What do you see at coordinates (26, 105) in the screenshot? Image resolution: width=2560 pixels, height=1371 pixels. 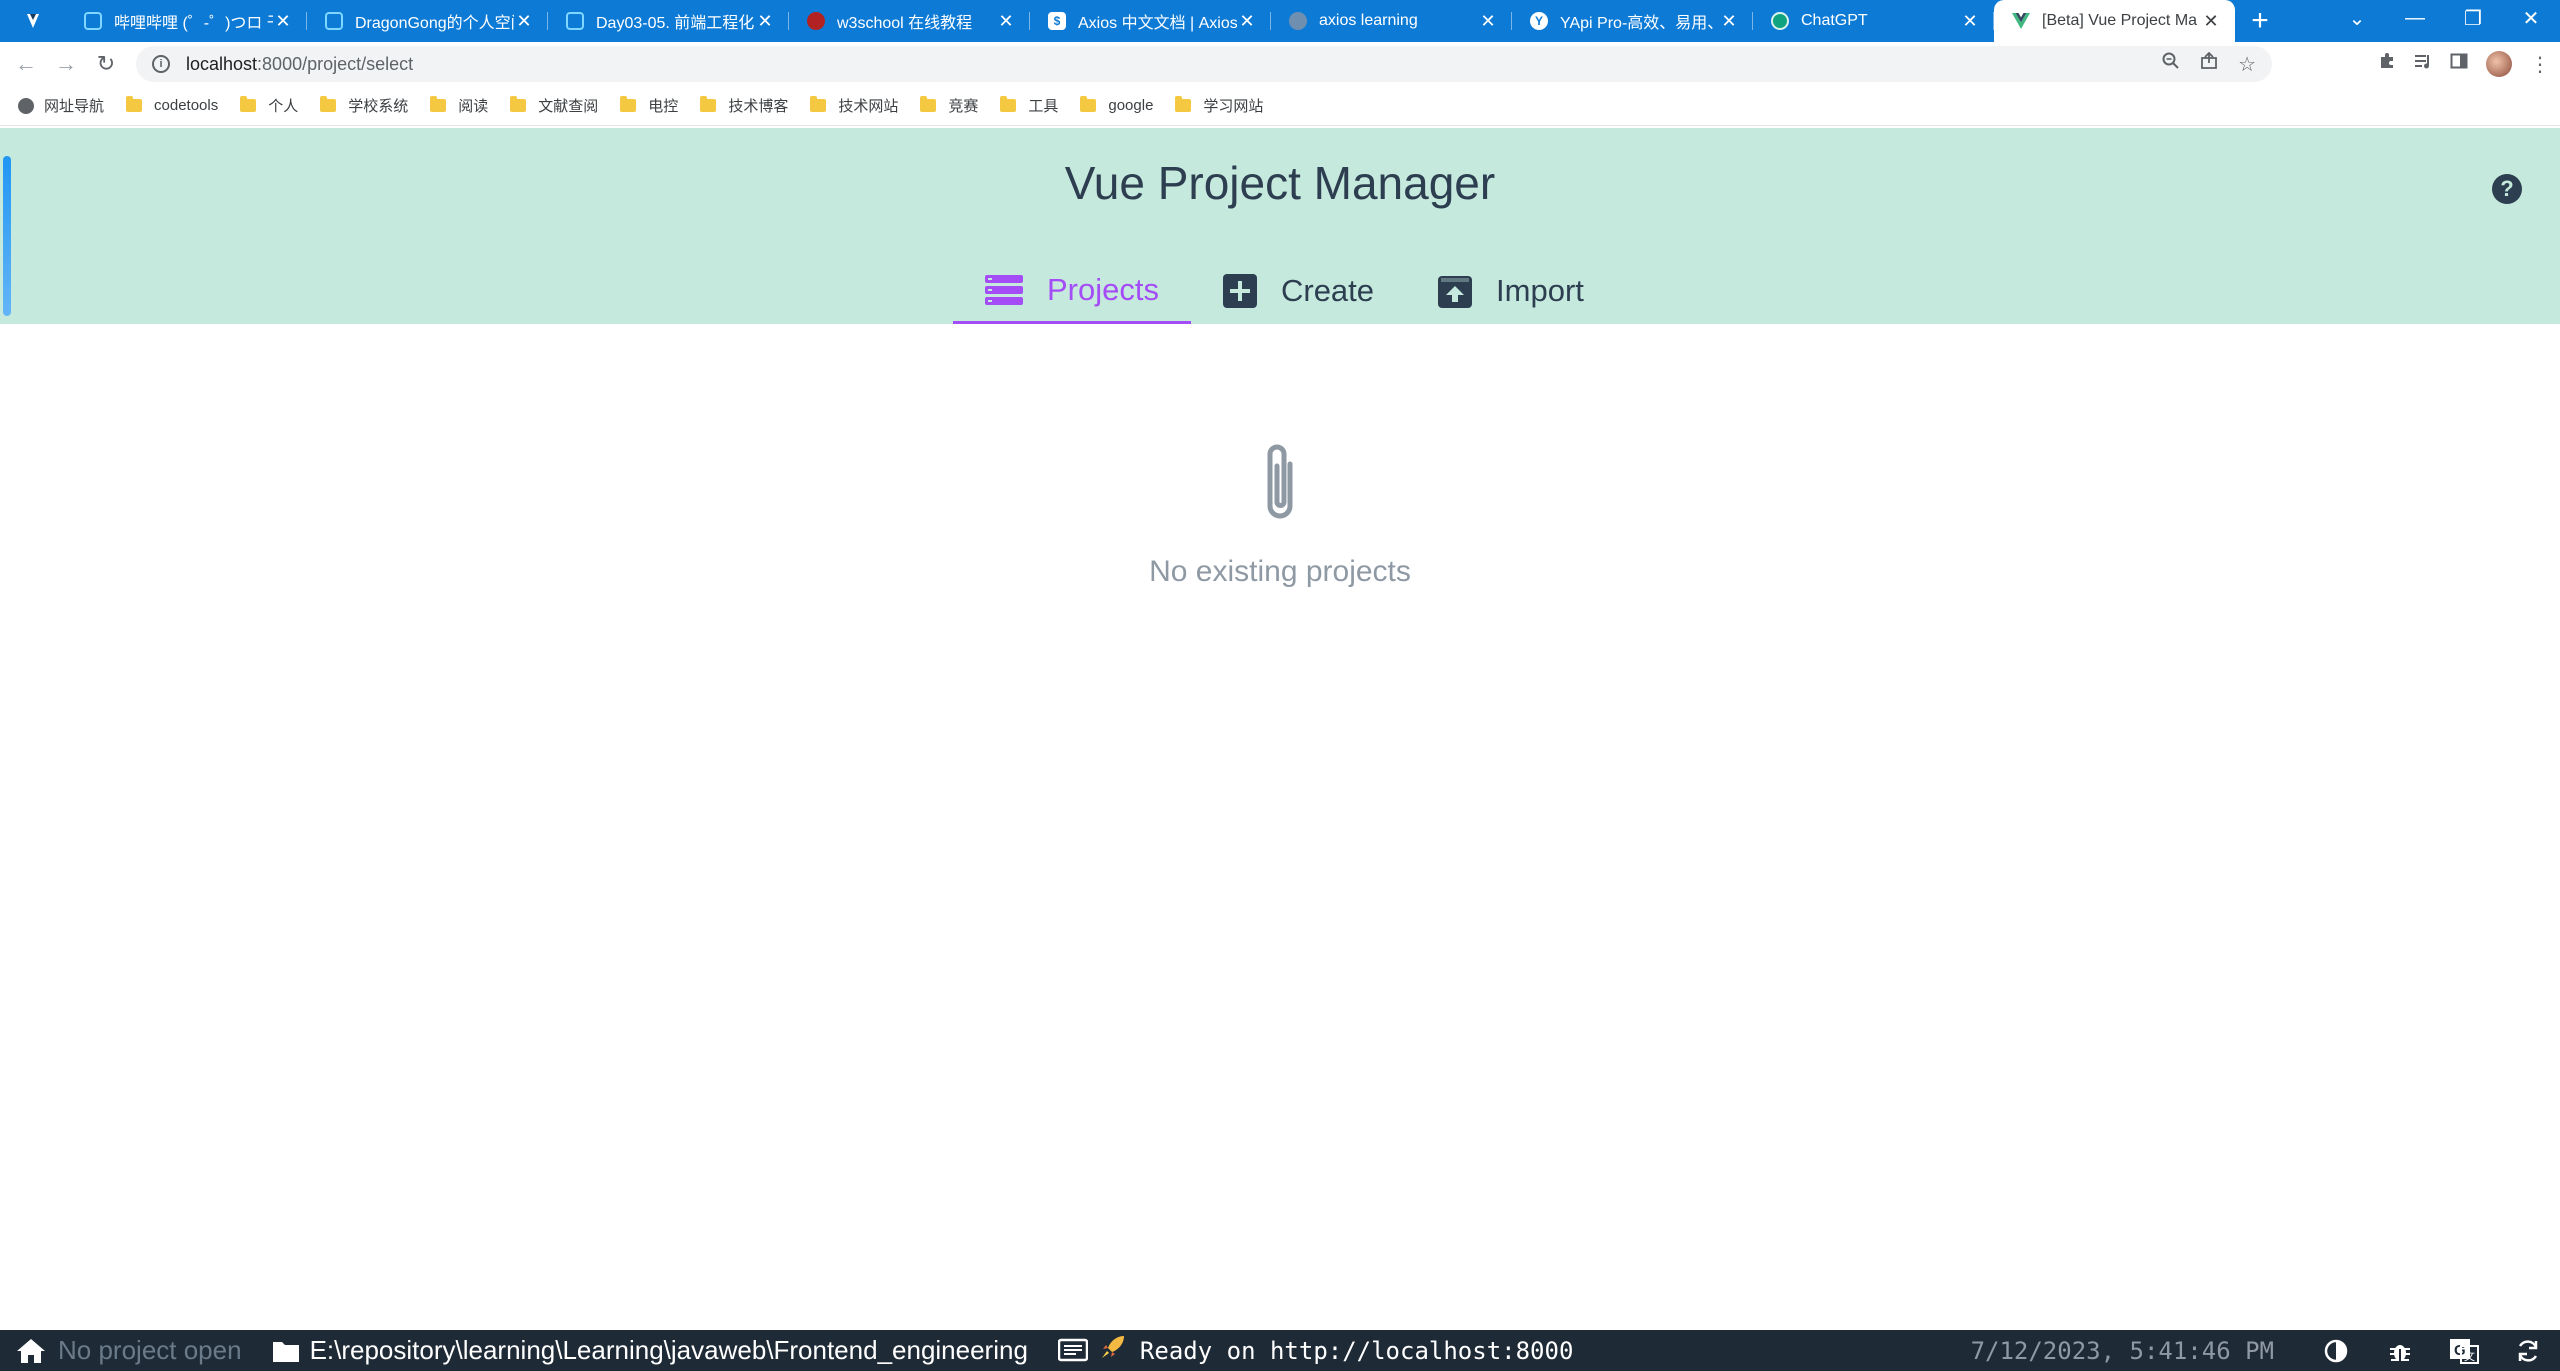 I see `globe-icon` at bounding box center [26, 105].